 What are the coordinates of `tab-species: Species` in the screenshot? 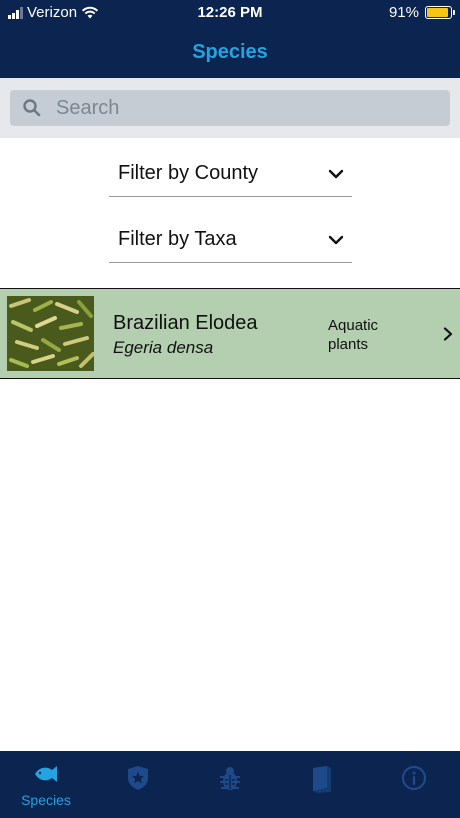 It's located at (46, 784).